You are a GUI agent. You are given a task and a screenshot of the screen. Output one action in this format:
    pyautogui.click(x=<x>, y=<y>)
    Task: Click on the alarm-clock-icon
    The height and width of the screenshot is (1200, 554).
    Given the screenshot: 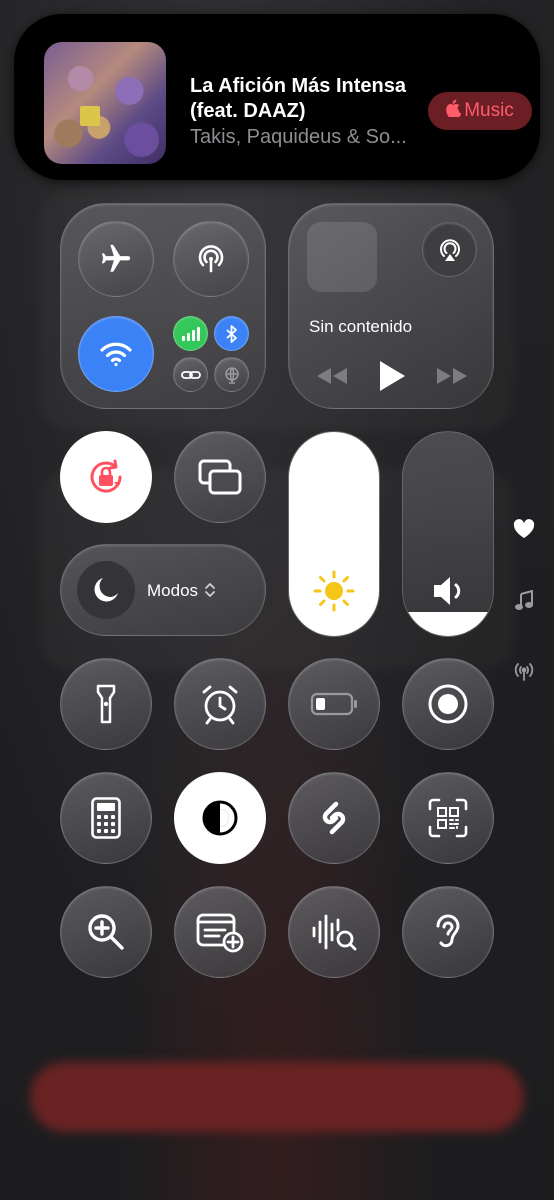 What is the action you would take?
    pyautogui.click(x=220, y=704)
    